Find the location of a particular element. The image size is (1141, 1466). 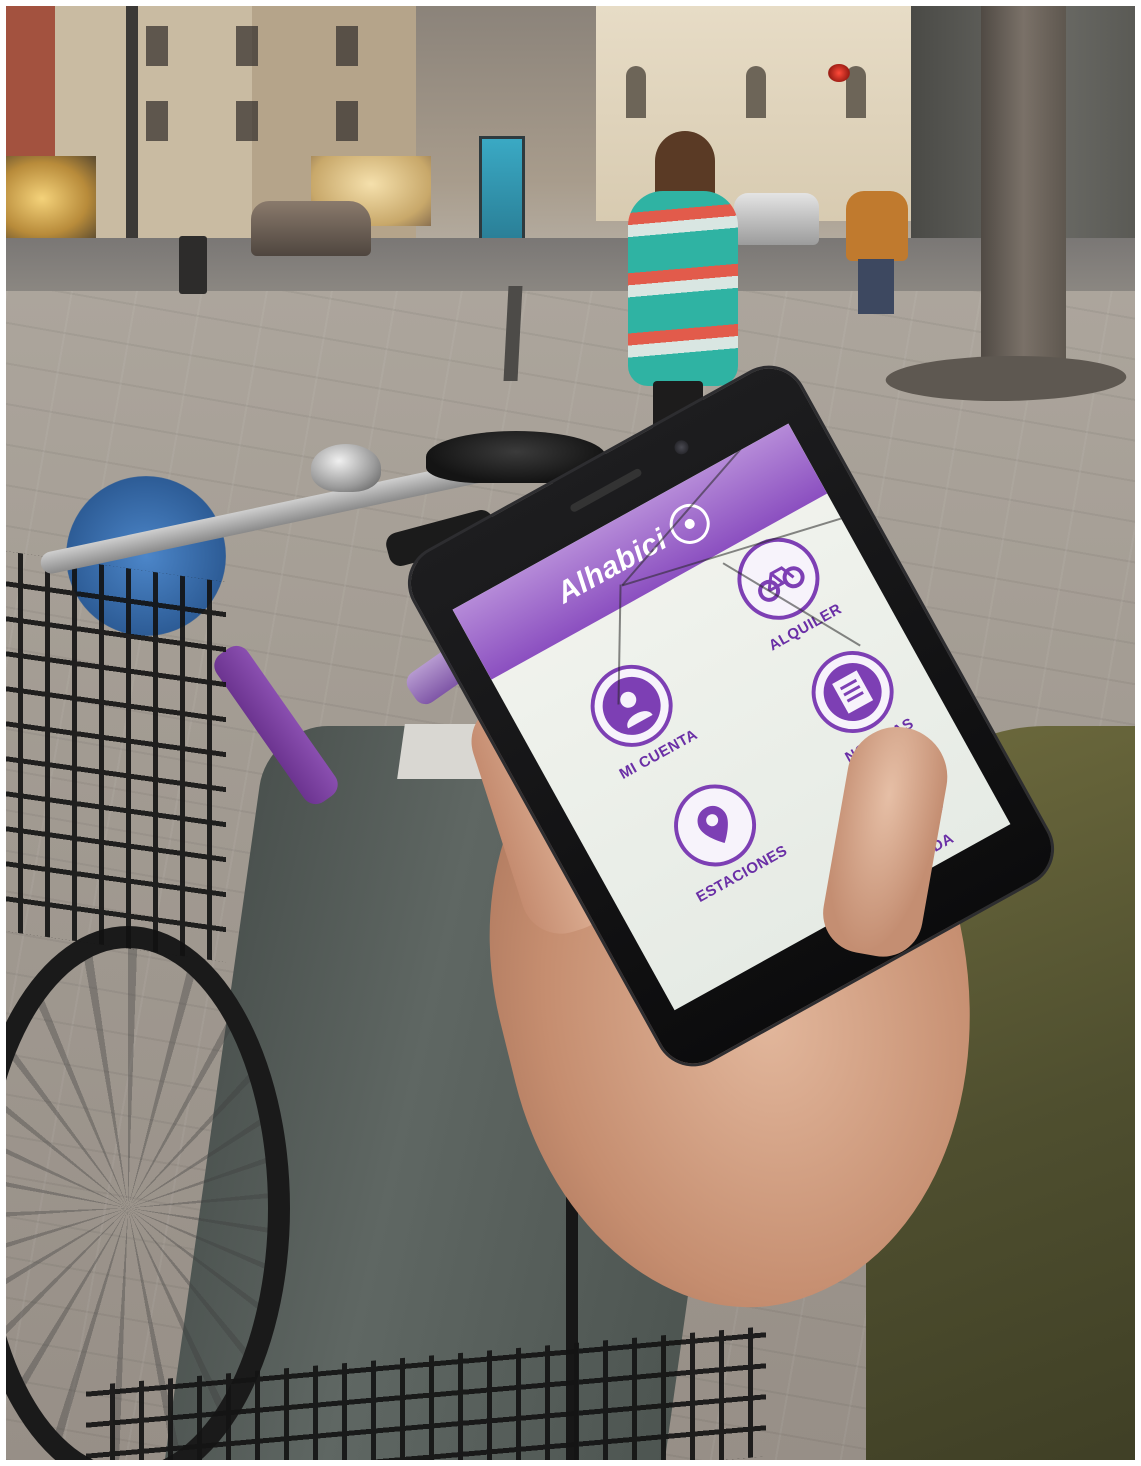

traffic-light is located at coordinates (839, 73).